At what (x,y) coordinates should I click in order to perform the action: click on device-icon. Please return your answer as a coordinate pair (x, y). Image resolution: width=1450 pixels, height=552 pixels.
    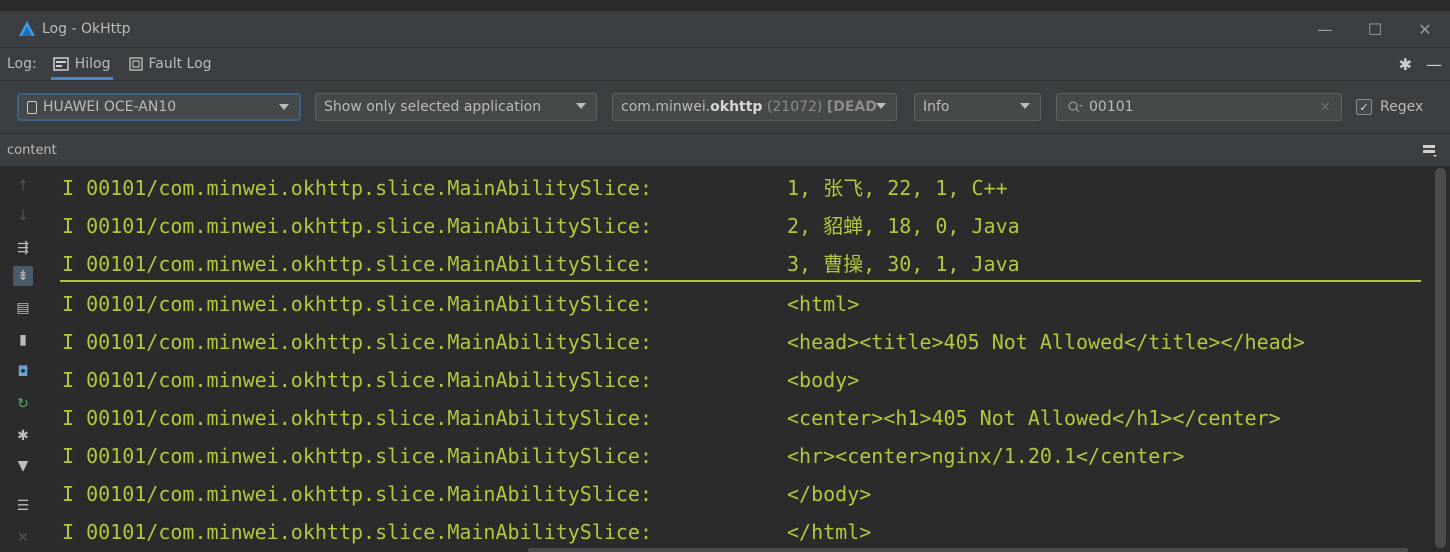
    Looking at the image, I should click on (32, 107).